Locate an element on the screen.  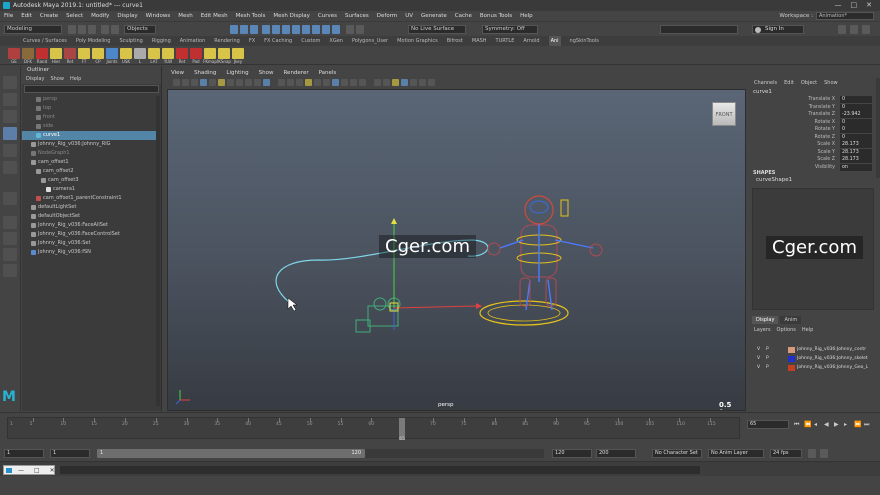
view-cube: FRONT is located at coordinates (724, 114).